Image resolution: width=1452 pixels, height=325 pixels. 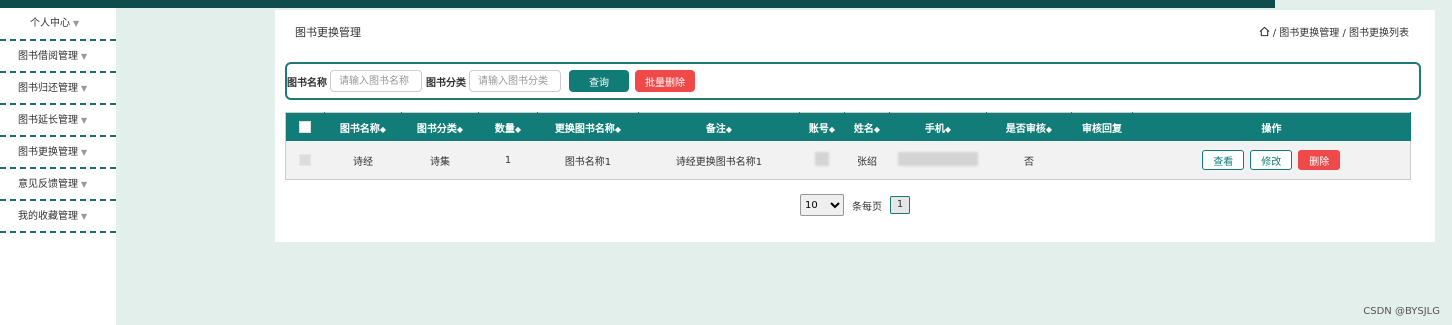 What do you see at coordinates (1029, 126) in the screenshot?
I see `col-approved: 是否审核◆` at bounding box center [1029, 126].